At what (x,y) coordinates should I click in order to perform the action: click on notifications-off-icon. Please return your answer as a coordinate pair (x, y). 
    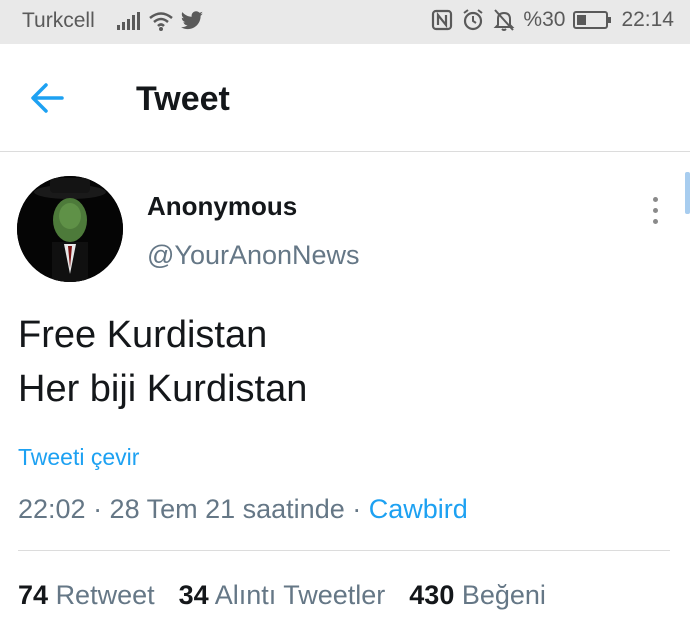
    Looking at the image, I should click on (504, 20).